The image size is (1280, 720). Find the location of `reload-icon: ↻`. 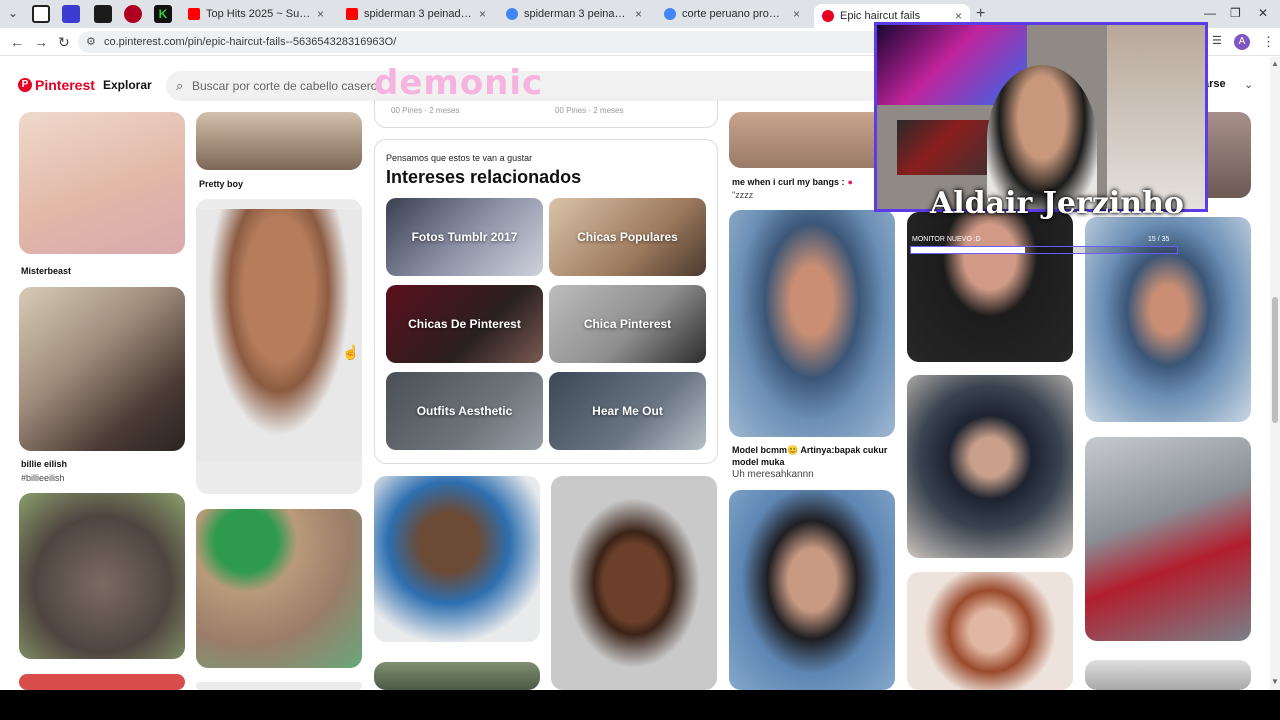

reload-icon: ↻ is located at coordinates (64, 42).